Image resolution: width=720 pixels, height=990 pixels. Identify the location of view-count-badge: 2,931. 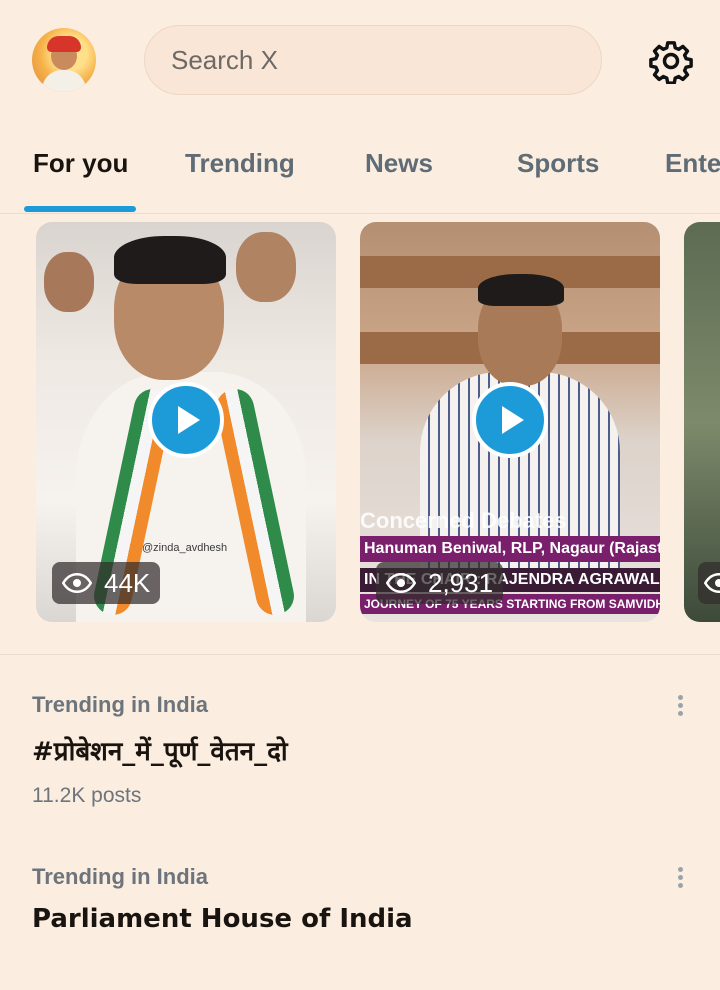
(440, 583).